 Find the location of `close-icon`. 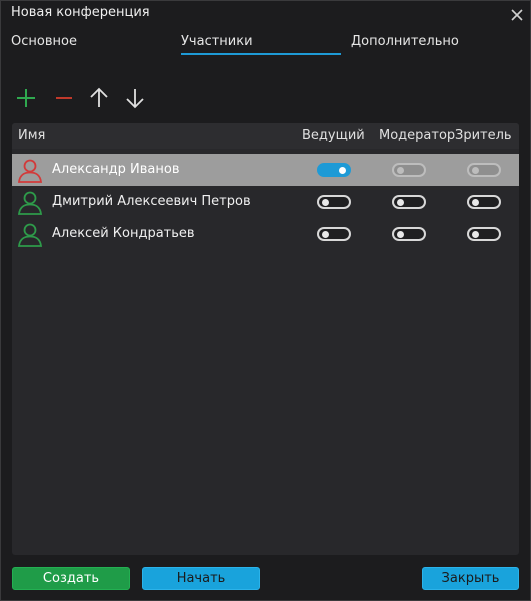

close-icon is located at coordinates (517, 15).